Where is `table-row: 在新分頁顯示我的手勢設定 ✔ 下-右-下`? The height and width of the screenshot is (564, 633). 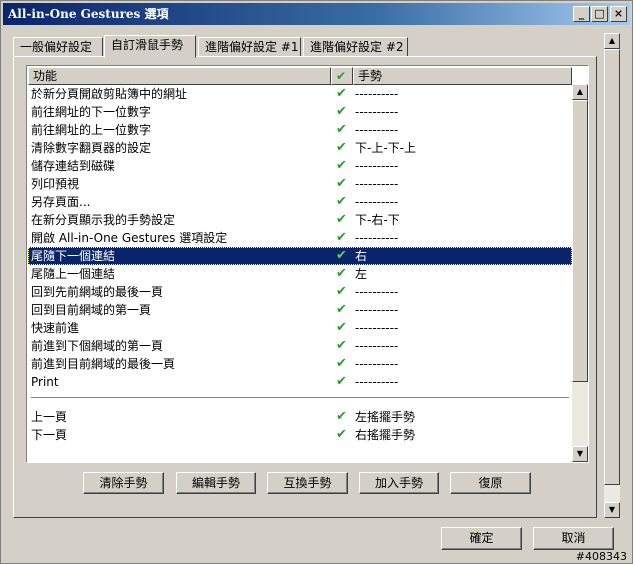 table-row: 在新分頁顯示我的手勢設定 ✔ 下-右-下 is located at coordinates (300, 220).